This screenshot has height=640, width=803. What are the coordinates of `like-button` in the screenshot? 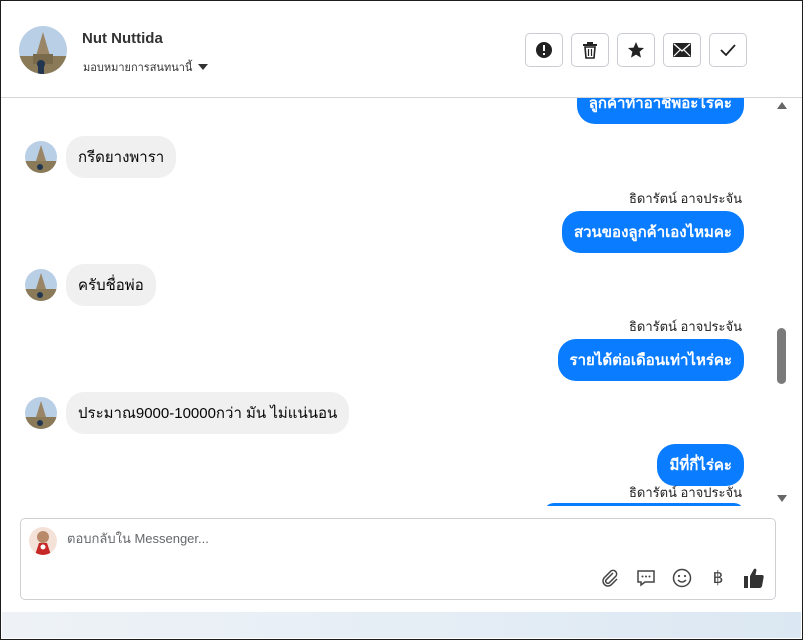 It's located at (754, 578).